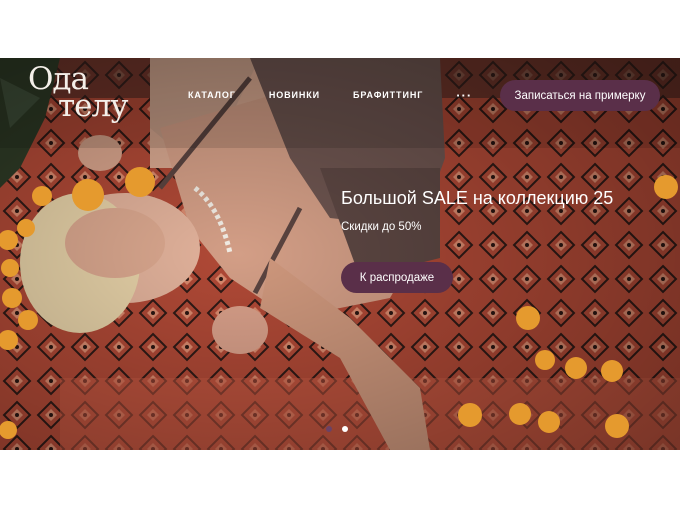  I want to click on slider-pagination, so click(342, 429).